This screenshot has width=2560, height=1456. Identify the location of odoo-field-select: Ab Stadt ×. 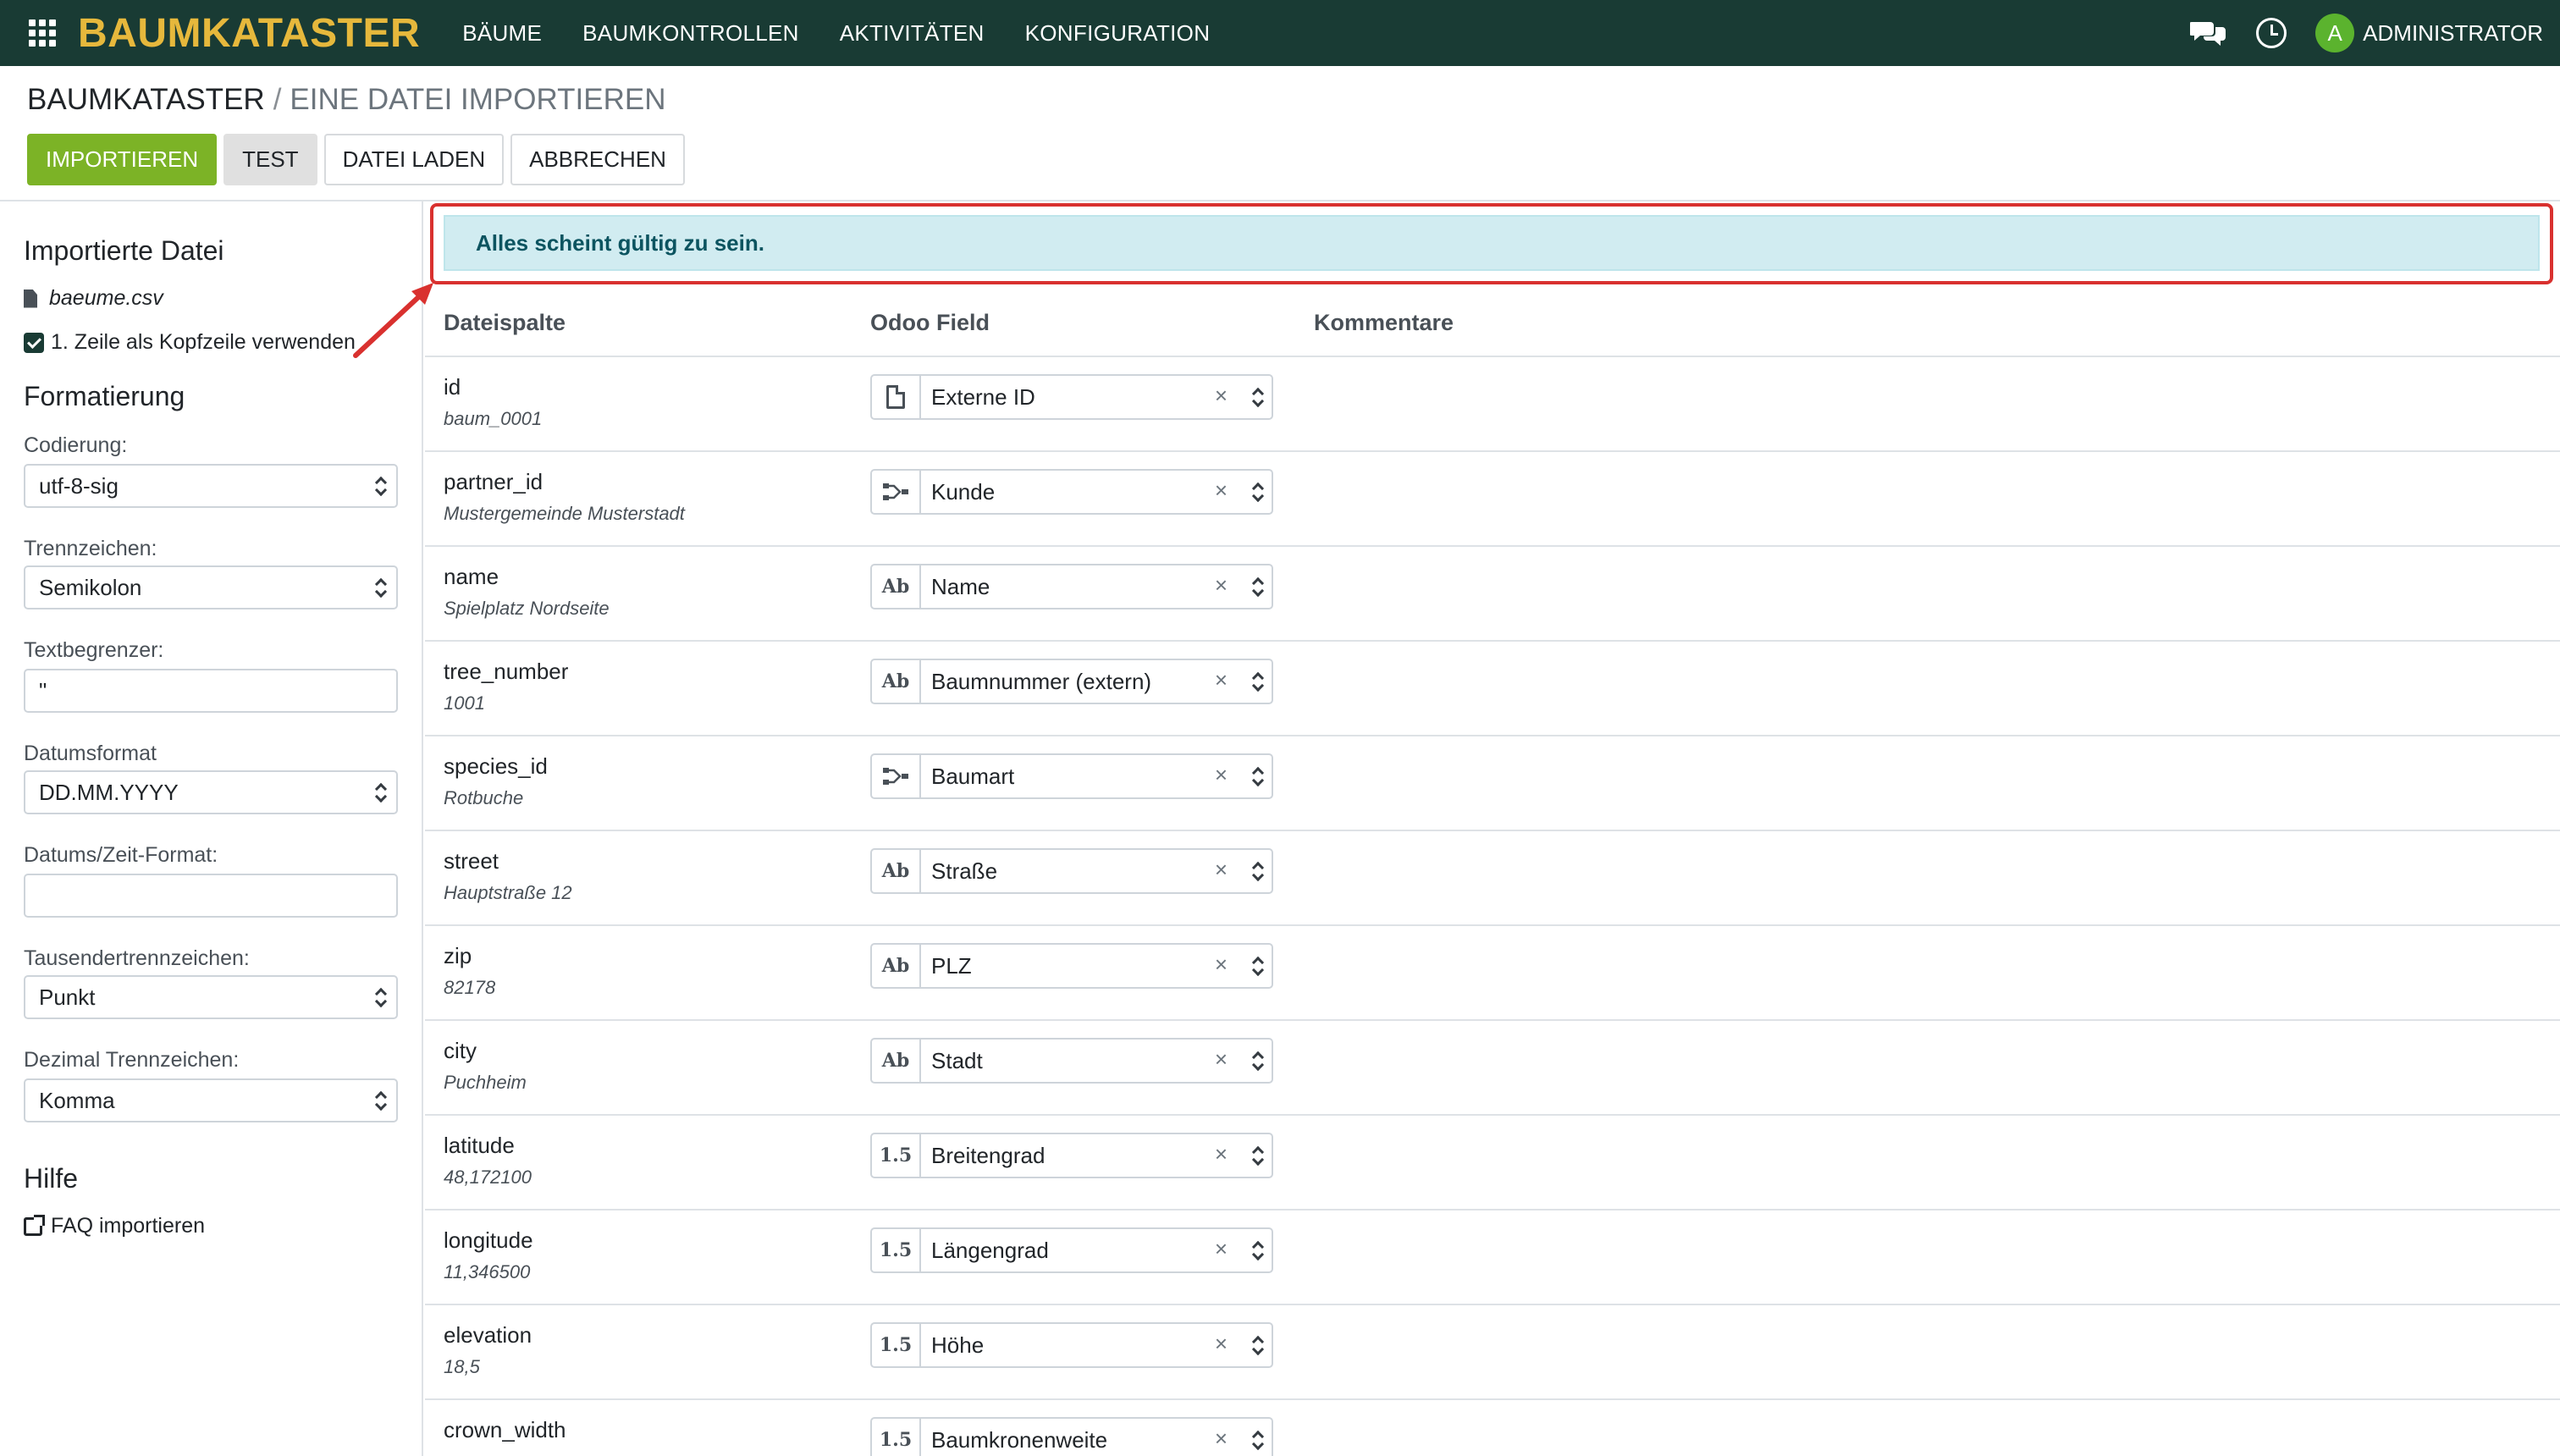
(1071, 1061).